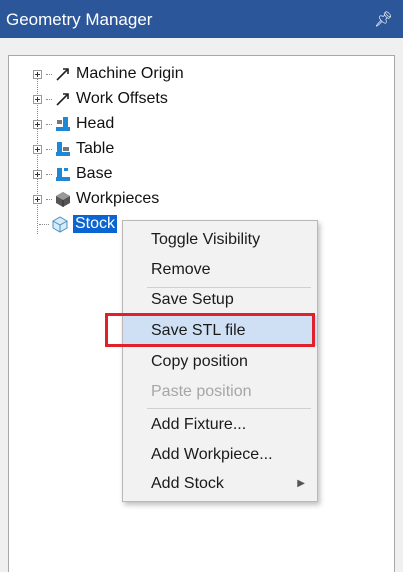 The width and height of the screenshot is (403, 572). What do you see at coordinates (229, 408) in the screenshot?
I see `menu-separator` at bounding box center [229, 408].